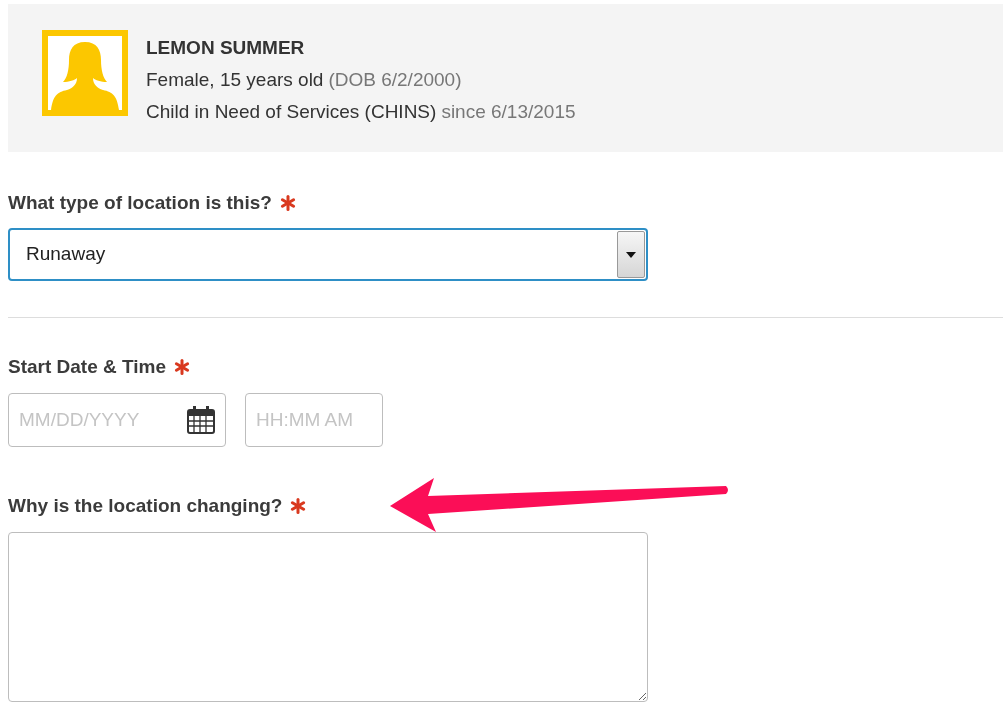 The image size is (1003, 706). I want to click on location-type-dropdown: Runaway, so click(328, 254).